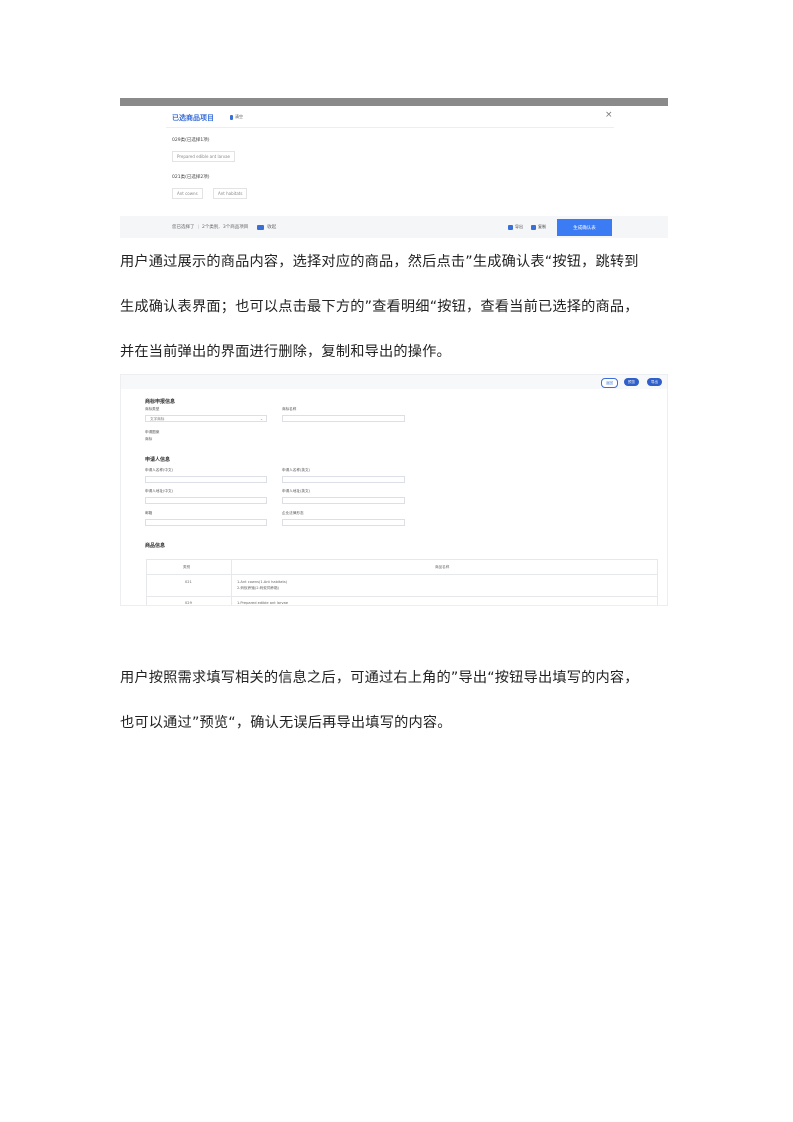  Describe the element at coordinates (157, 419) in the screenshot. I see `select-value: 文字商标` at that location.